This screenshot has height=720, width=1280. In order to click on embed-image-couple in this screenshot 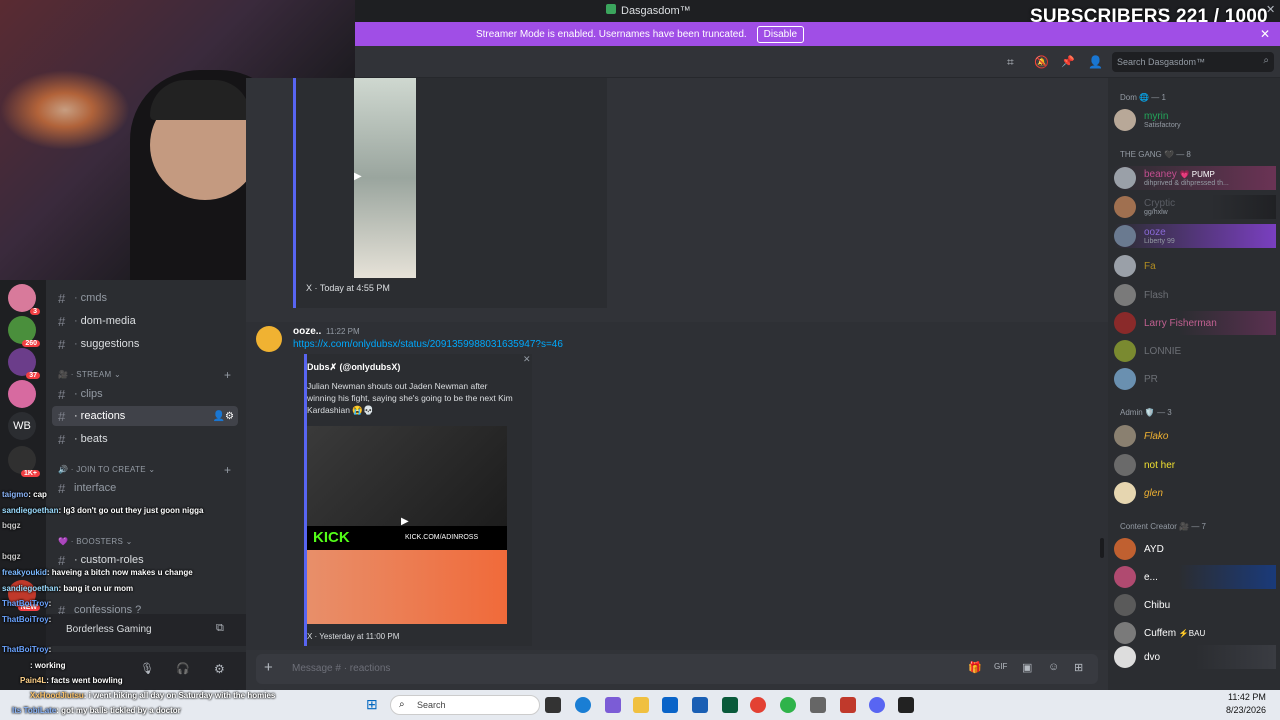, I will do `click(407, 587)`.